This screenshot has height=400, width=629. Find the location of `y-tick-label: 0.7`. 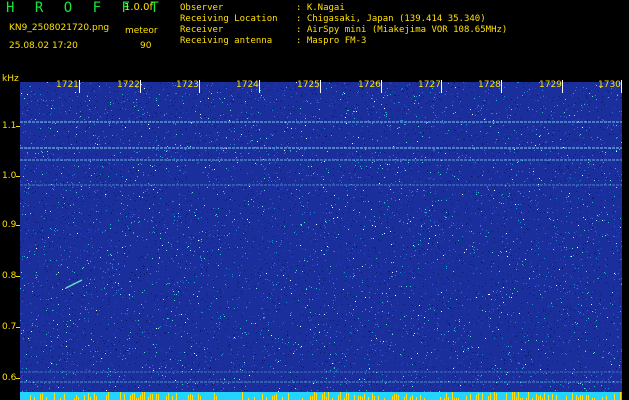

y-tick-label: 0.7 is located at coordinates (9, 327).